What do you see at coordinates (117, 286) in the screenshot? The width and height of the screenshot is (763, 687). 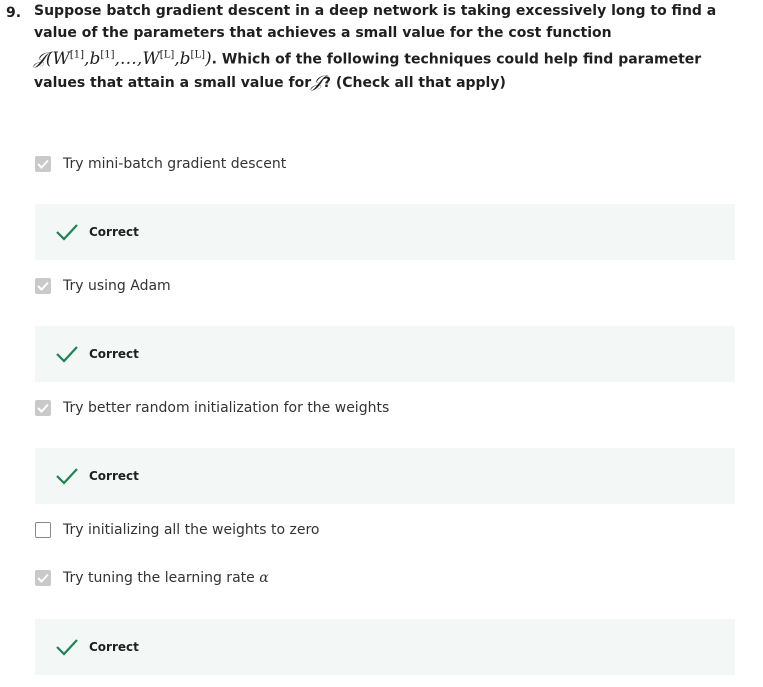 I see `option-label: Try using Adam` at bounding box center [117, 286].